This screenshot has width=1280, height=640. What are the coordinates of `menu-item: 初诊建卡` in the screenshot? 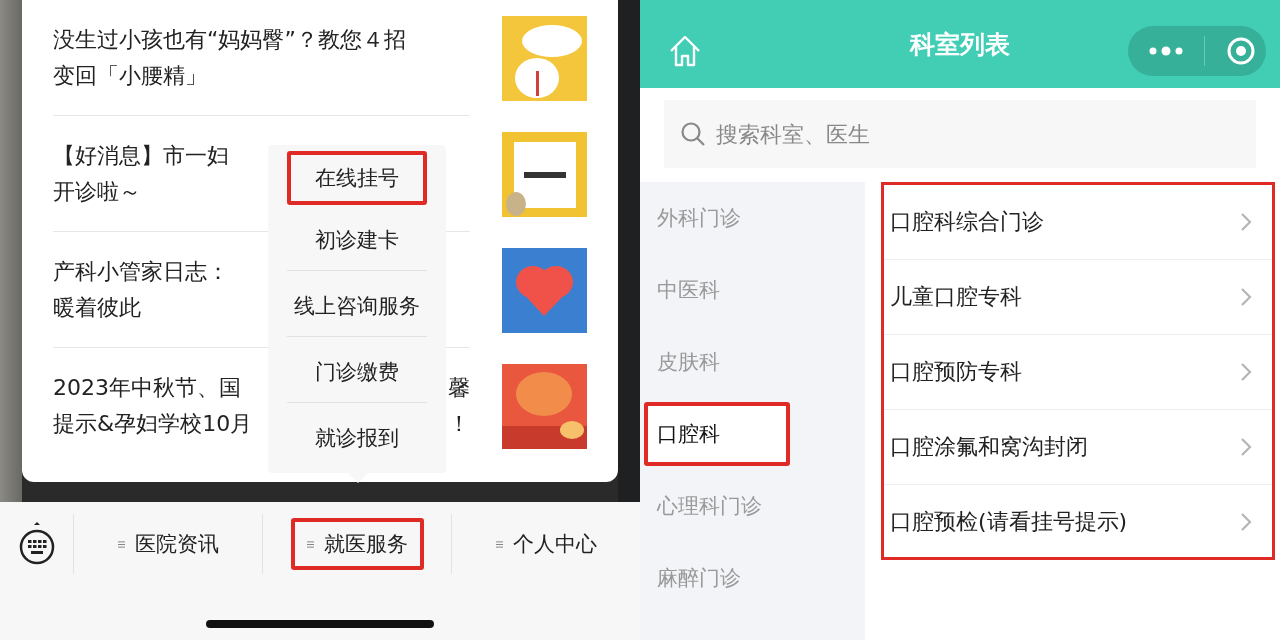 It's located at (357, 240).